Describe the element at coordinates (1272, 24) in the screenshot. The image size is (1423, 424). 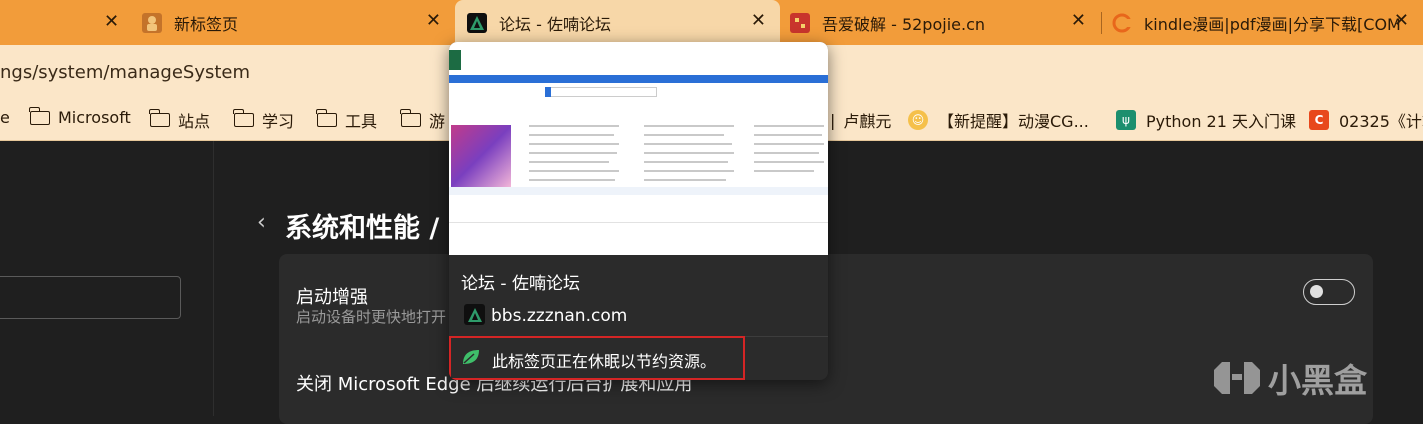
I see `tab-title: kindle漫画|pdf漫画|分享下载[COM` at that location.